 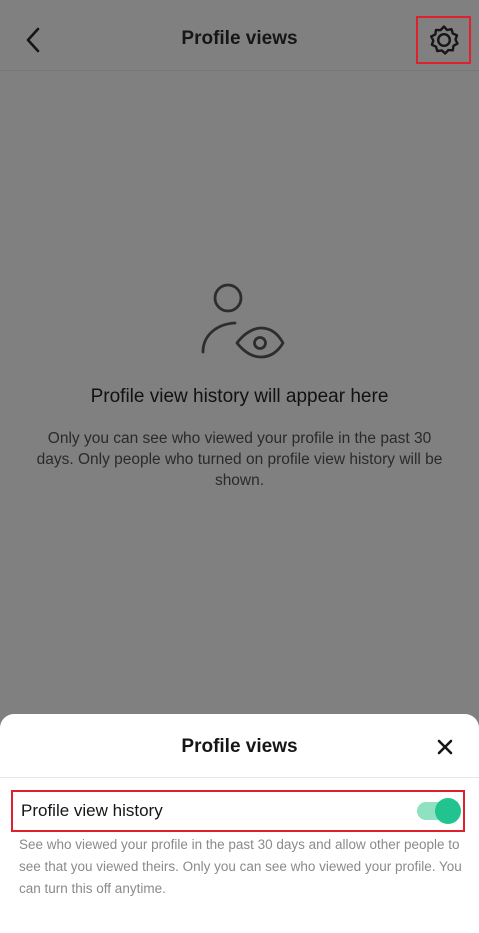 I want to click on profile-view-history-label: Profile view history, so click(x=92, y=810).